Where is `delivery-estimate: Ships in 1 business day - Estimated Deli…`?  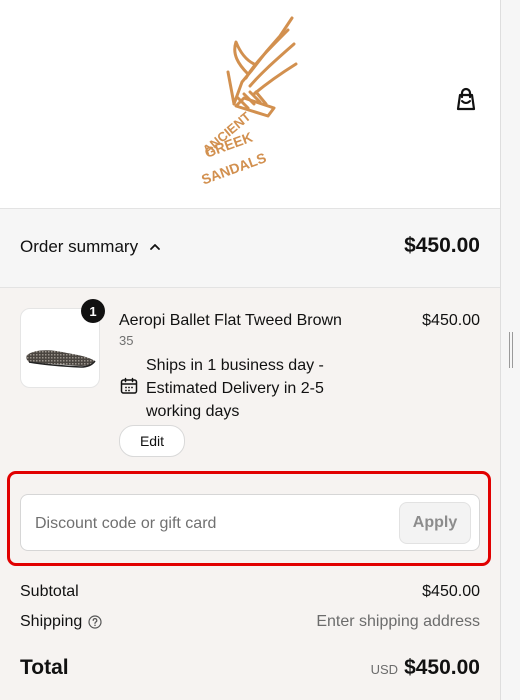
delivery-estimate: Ships in 1 business day - Estimated Deli… is located at coordinates (235, 388).